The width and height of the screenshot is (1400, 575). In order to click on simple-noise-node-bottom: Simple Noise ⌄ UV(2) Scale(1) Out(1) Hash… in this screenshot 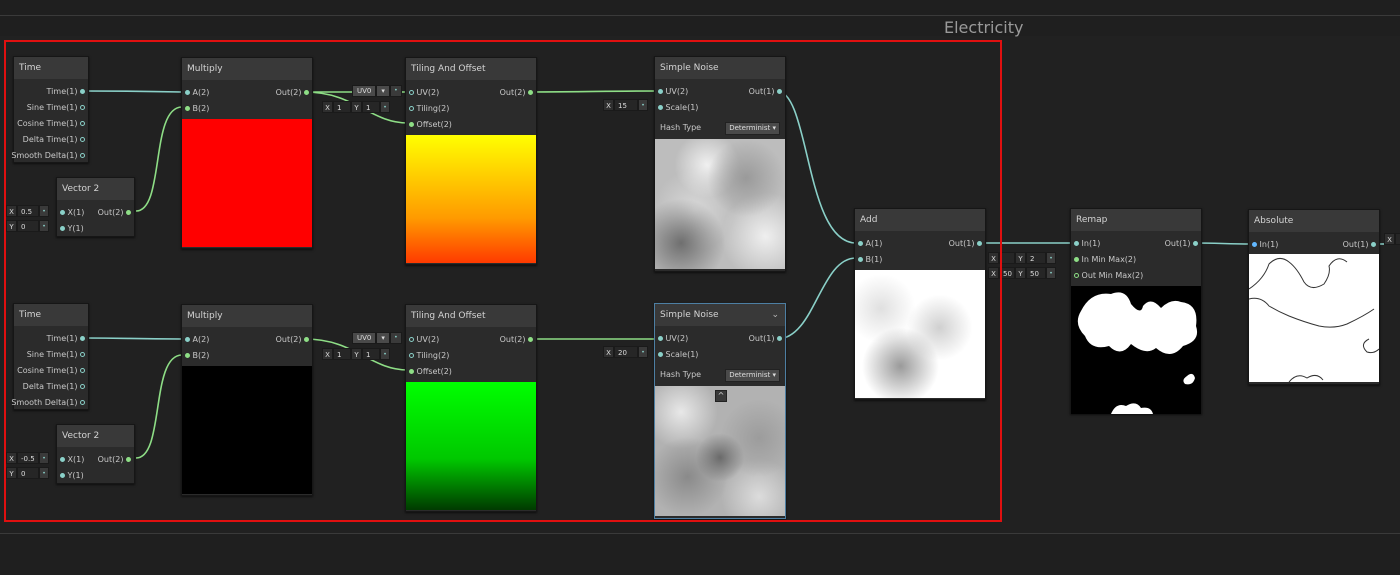, I will do `click(720, 411)`.